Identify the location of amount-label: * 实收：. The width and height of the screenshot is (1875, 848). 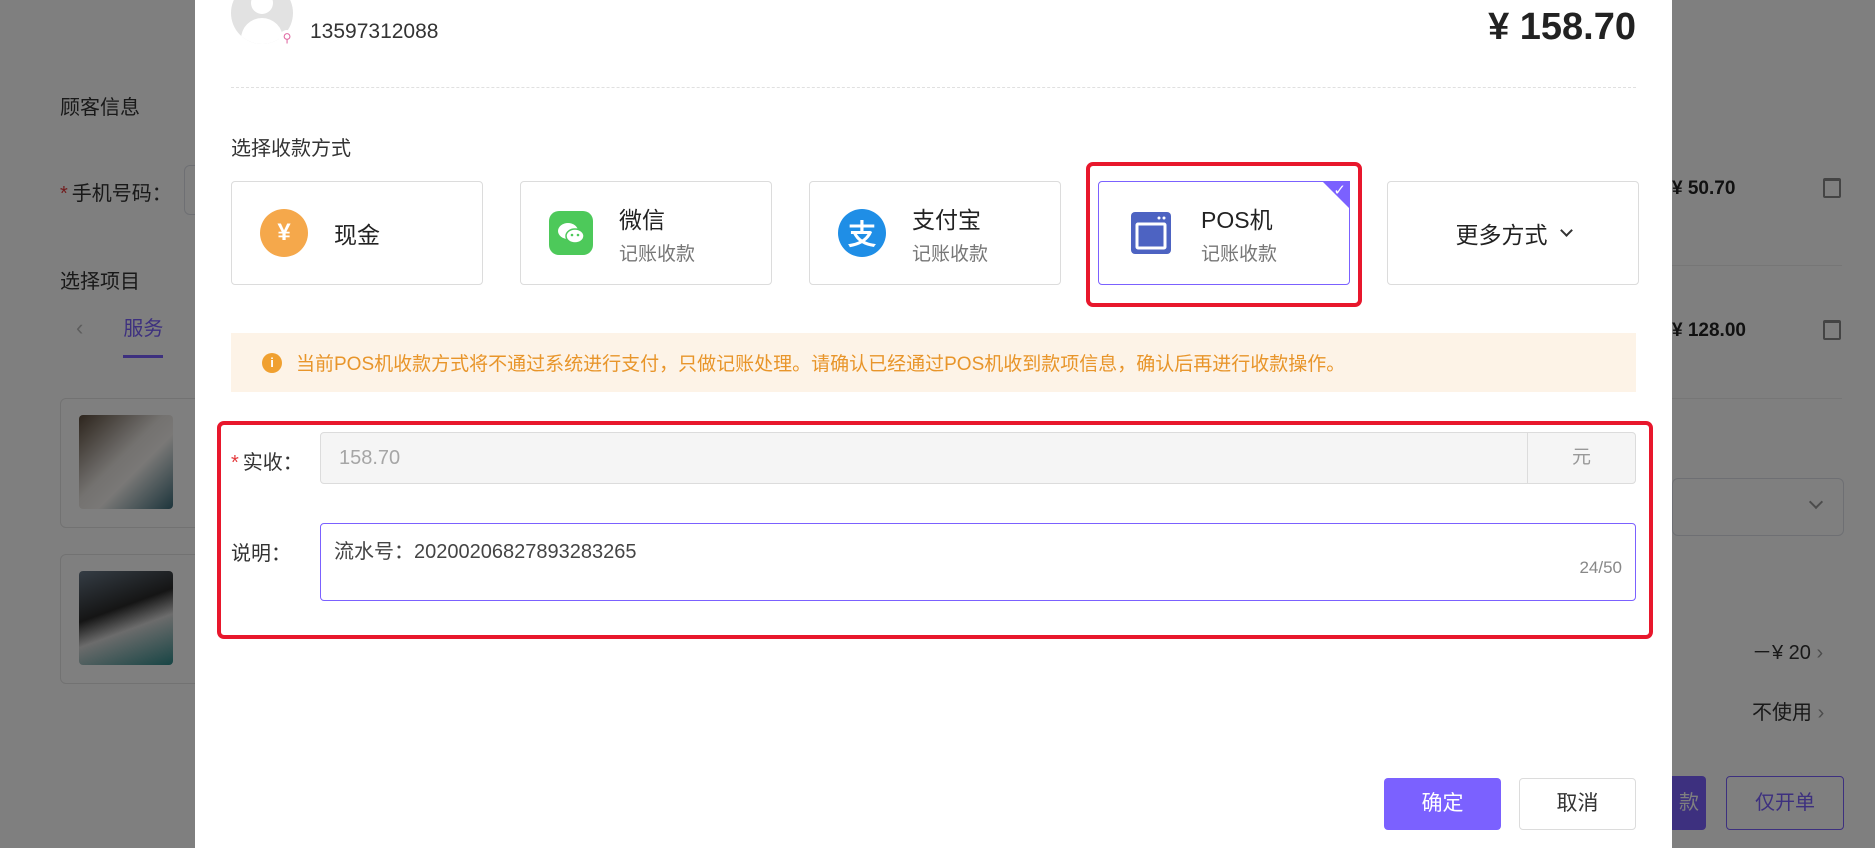
(267, 463).